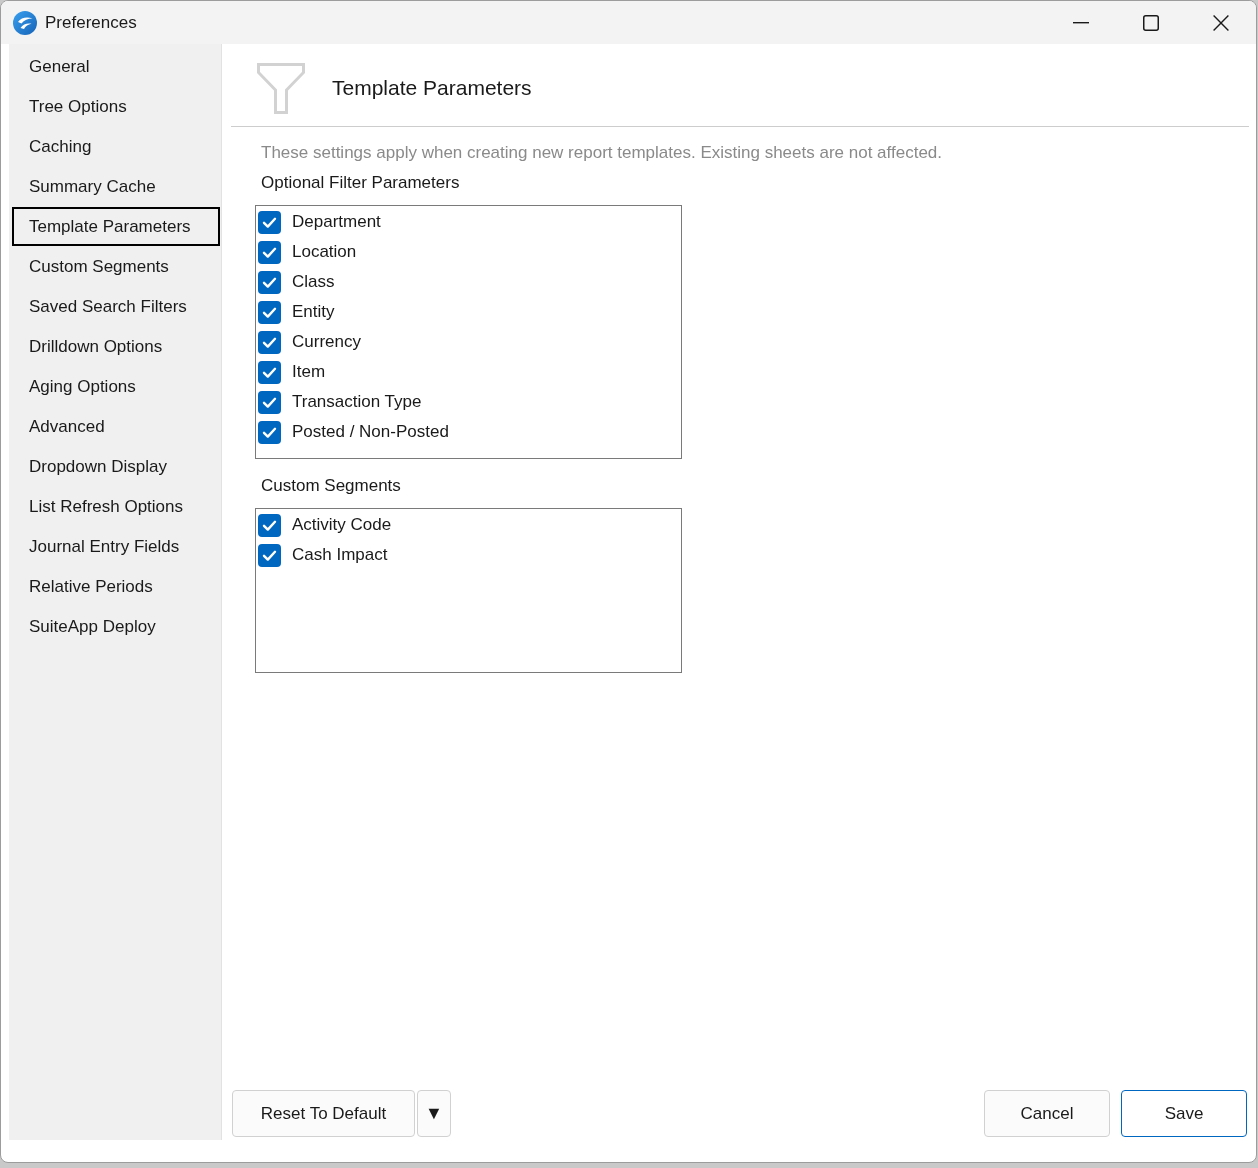 This screenshot has width=1258, height=1168. Describe the element at coordinates (116, 266) in the screenshot. I see `sidebar-item: Custom Segments` at that location.